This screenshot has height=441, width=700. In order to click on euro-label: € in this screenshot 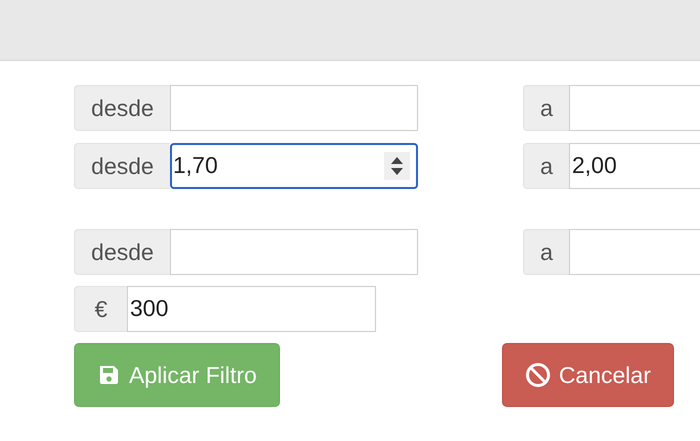, I will do `click(100, 309)`.